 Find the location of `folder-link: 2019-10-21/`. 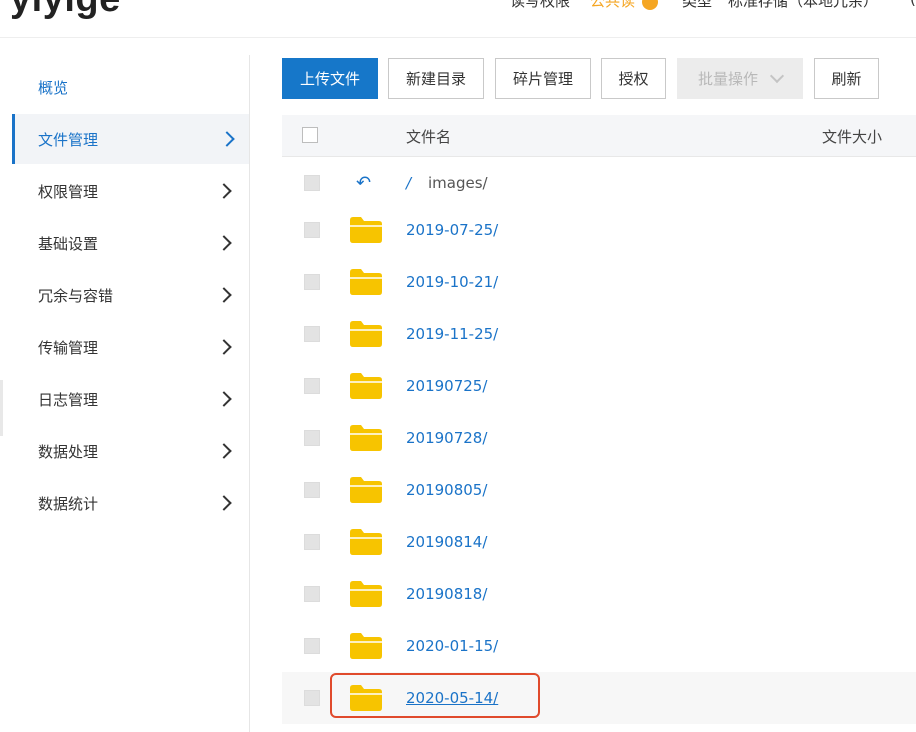

folder-link: 2019-10-21/ is located at coordinates (452, 282).